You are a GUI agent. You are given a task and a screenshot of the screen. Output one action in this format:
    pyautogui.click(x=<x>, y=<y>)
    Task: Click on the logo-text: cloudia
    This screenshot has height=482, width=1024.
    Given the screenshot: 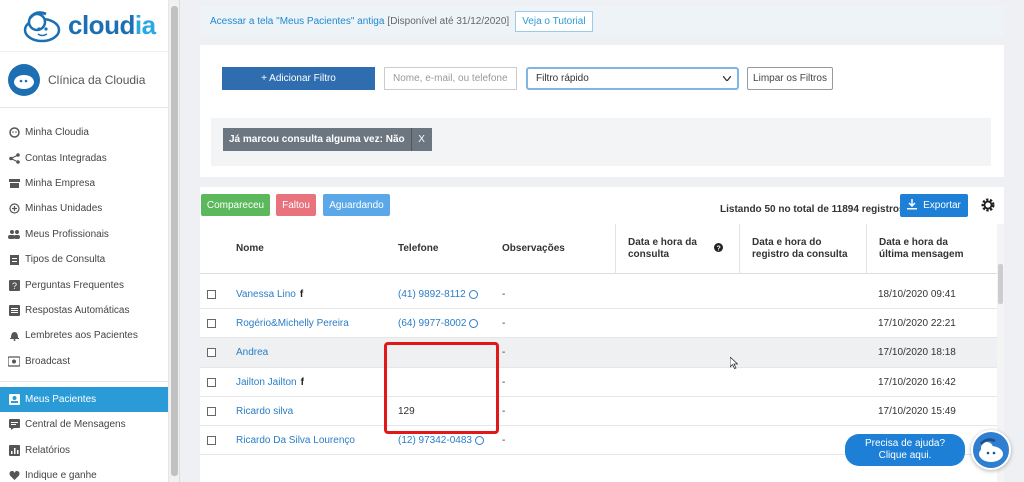 What is the action you would take?
    pyautogui.click(x=112, y=25)
    